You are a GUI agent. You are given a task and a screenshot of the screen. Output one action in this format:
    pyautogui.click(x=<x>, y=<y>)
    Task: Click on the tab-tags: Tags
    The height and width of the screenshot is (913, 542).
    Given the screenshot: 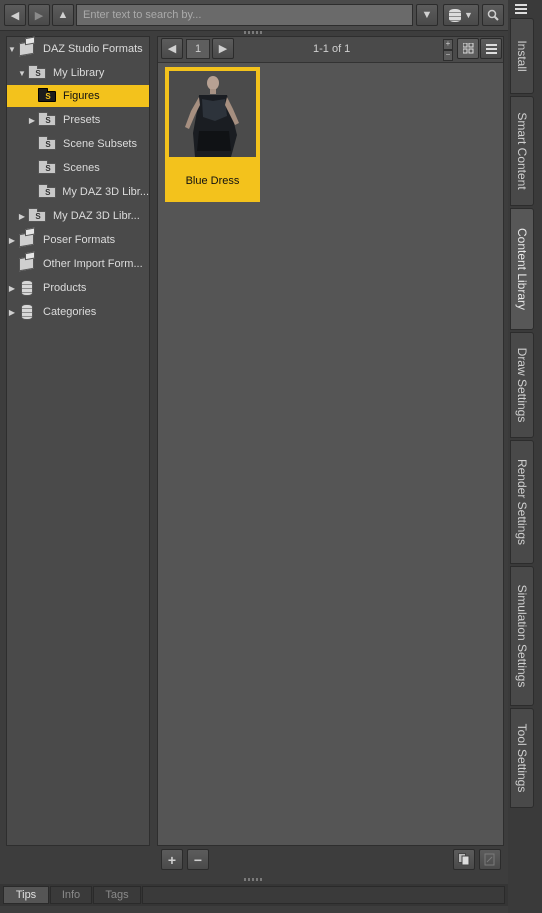 What is the action you would take?
    pyautogui.click(x=117, y=895)
    